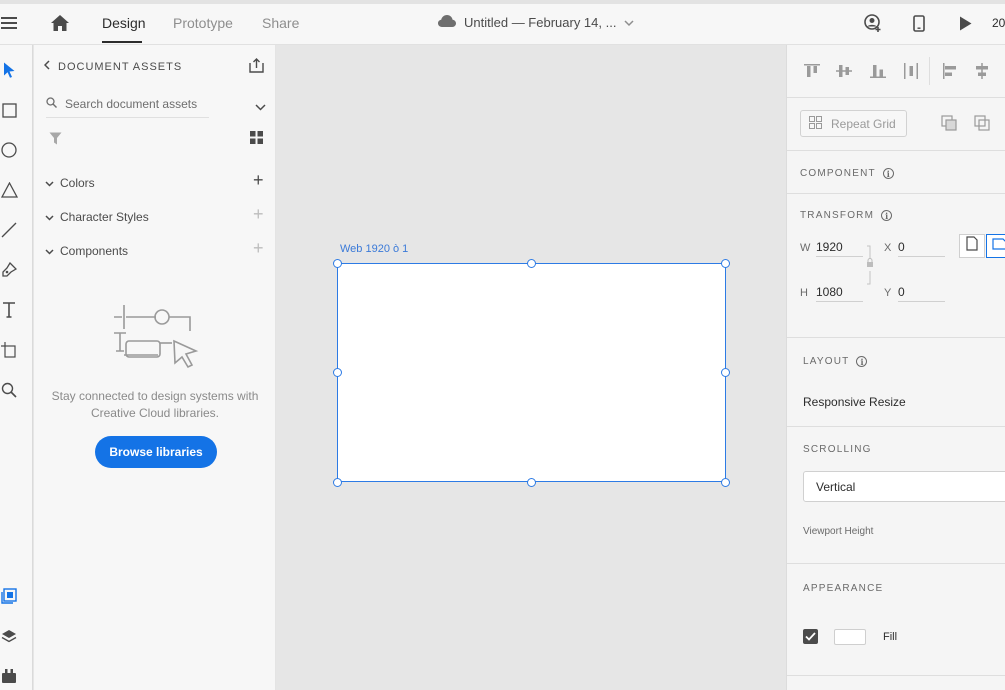  What do you see at coordinates (531, 482) in the screenshot?
I see `resize-handle-bottom-center` at bounding box center [531, 482].